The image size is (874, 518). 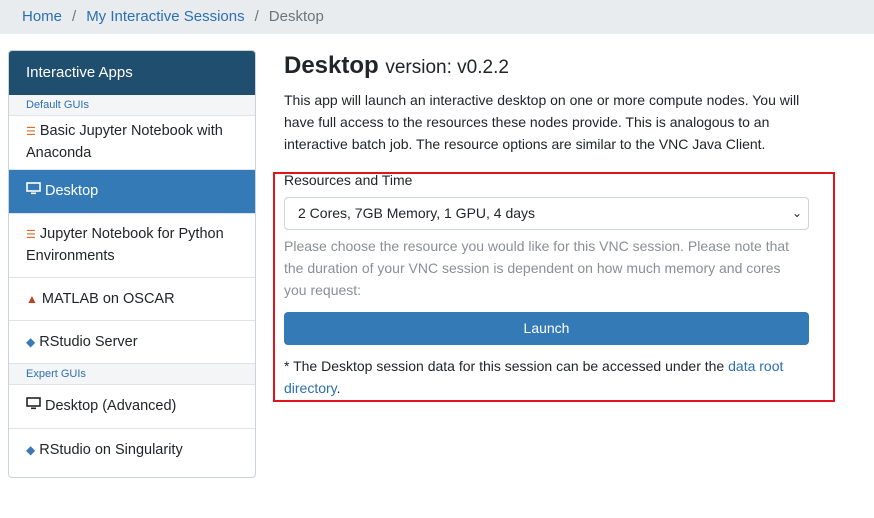 What do you see at coordinates (348, 180) in the screenshot?
I see `resources-label: Resources and Time` at bounding box center [348, 180].